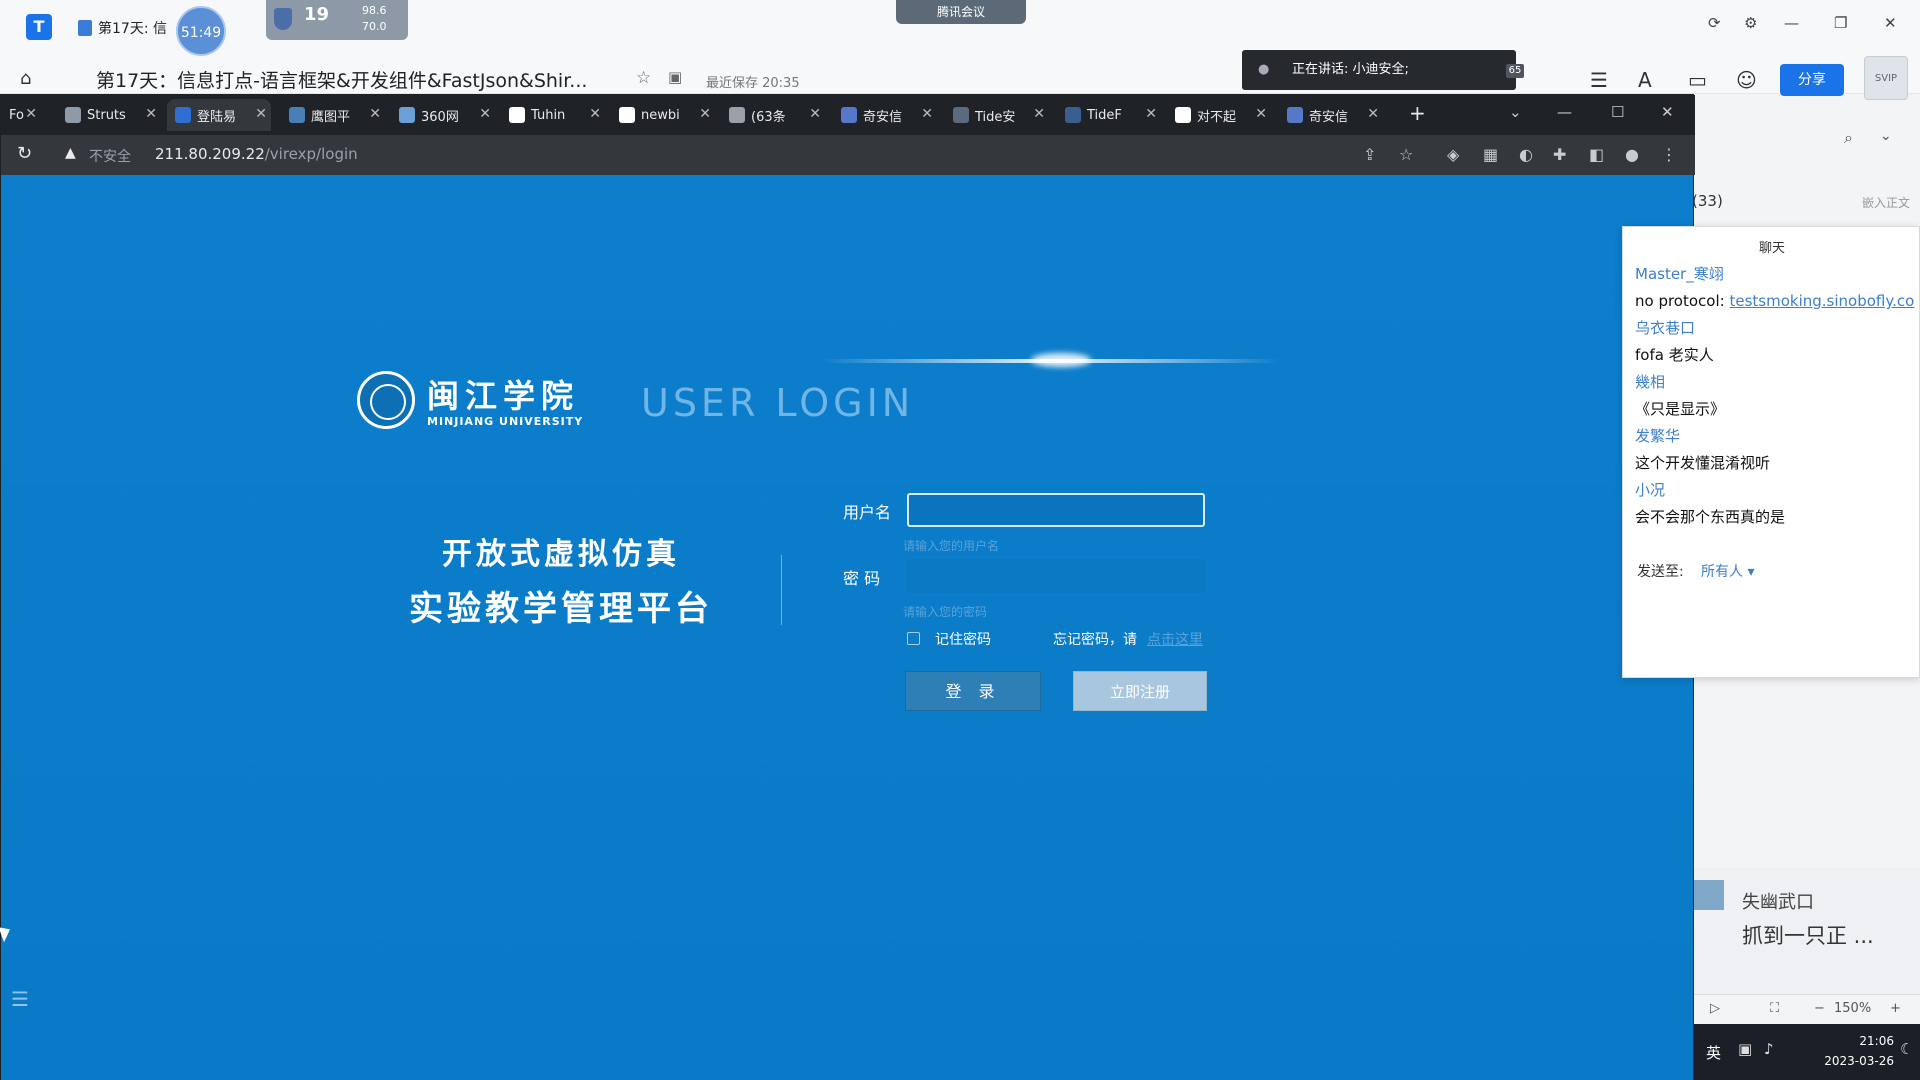  I want to click on extension-icon-2: ▦, so click(1490, 154).